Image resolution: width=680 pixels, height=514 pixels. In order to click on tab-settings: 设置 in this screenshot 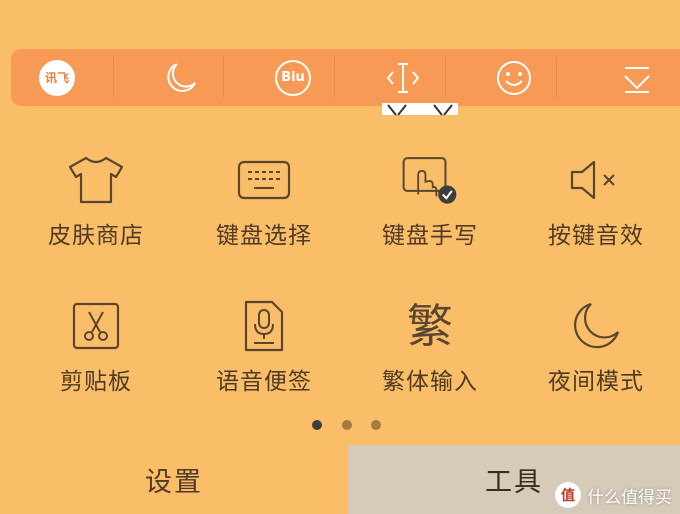, I will do `click(174, 479)`.